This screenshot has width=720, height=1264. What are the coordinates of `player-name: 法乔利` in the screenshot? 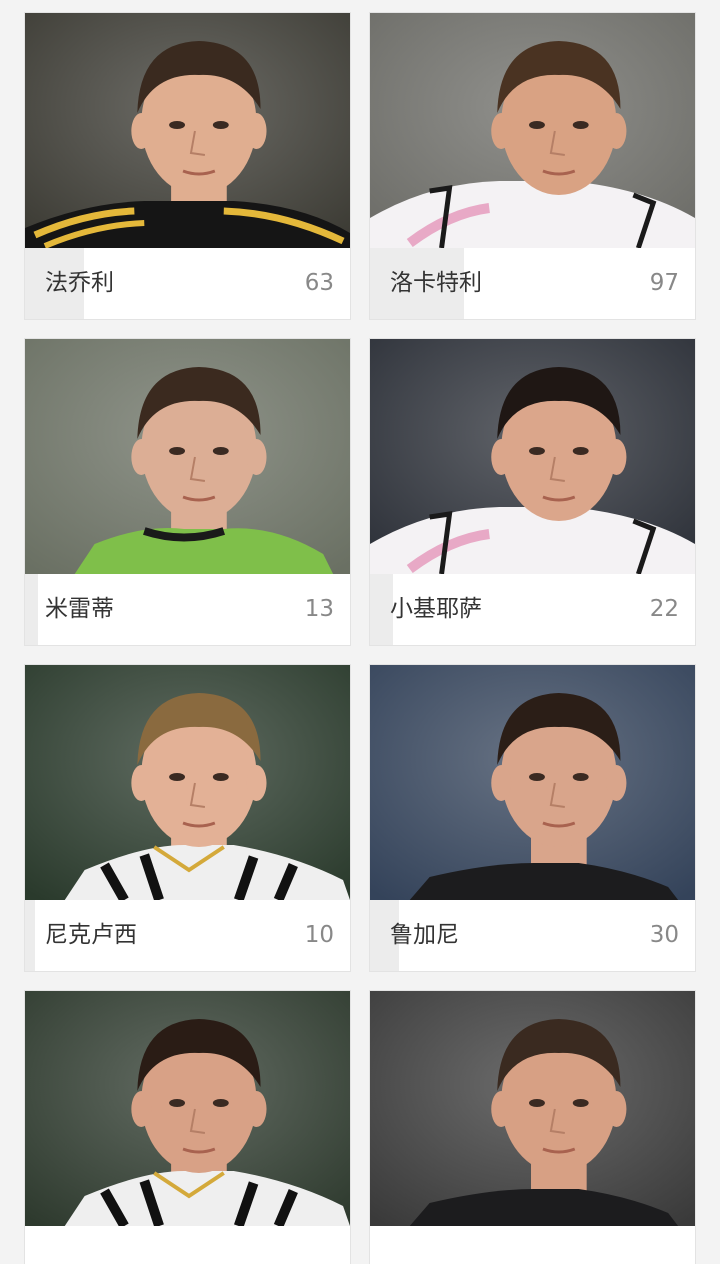 It's located at (79, 283).